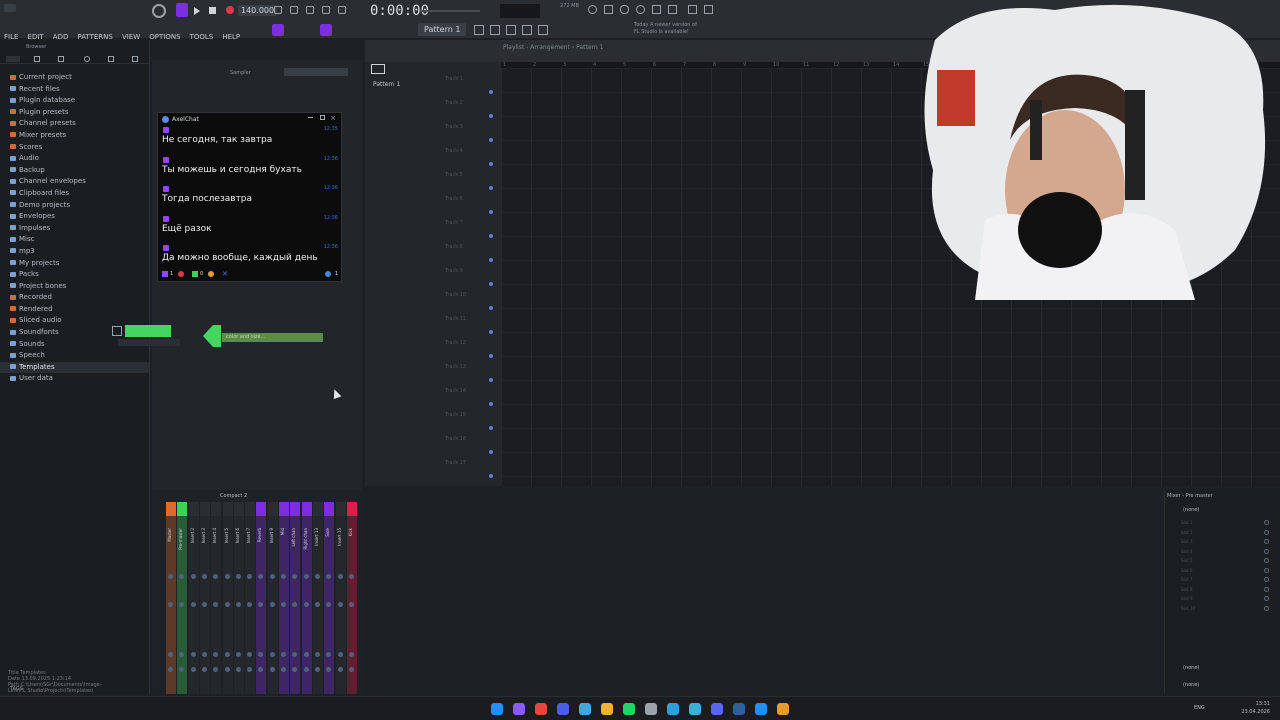  Describe the element at coordinates (624, 9) in the screenshot. I see `microphone-icon` at that location.